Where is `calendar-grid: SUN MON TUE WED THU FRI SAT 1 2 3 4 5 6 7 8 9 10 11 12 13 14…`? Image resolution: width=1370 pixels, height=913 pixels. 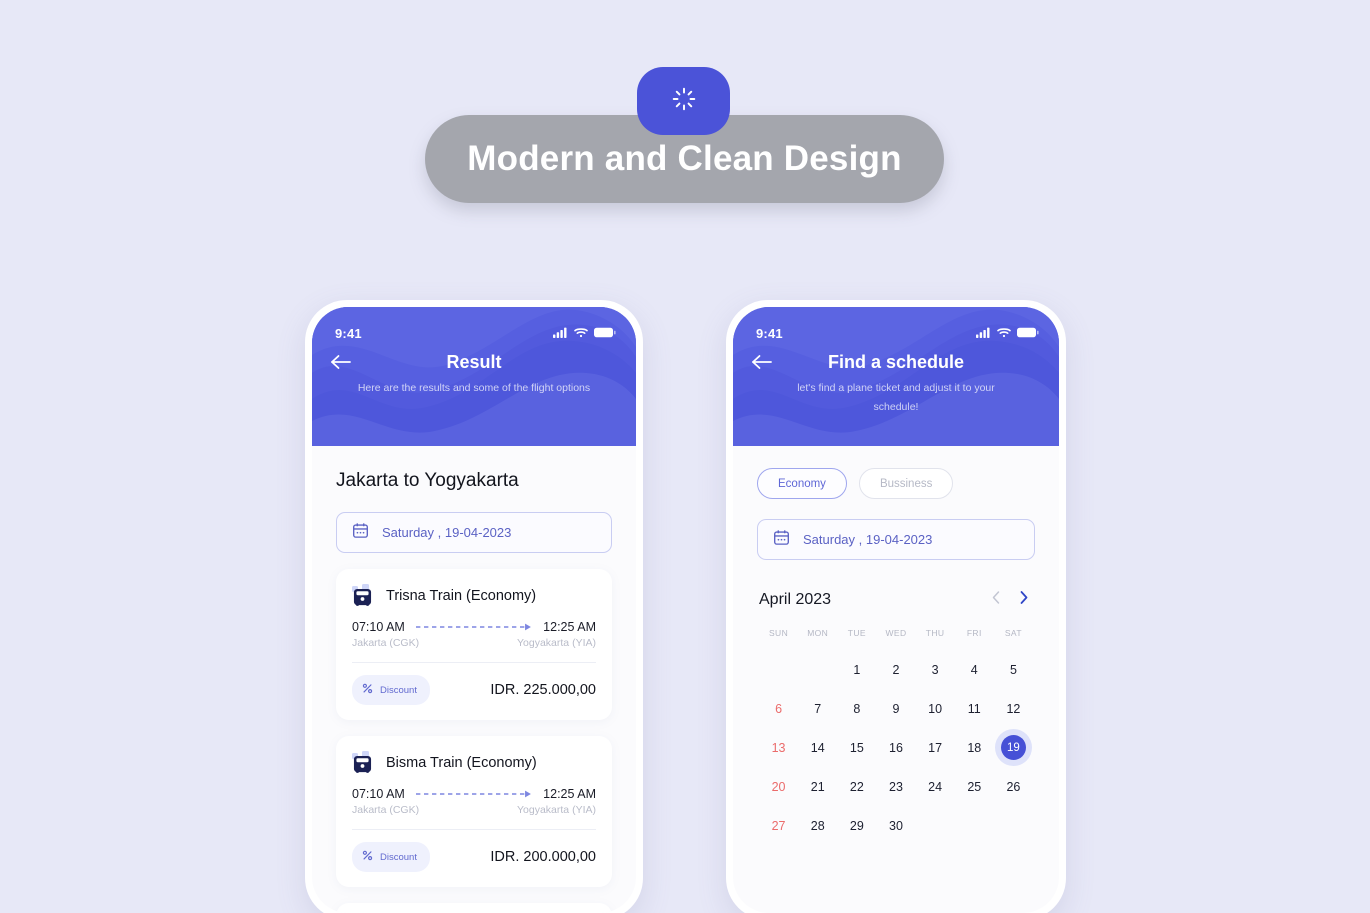
calendar-grid: SUN MON TUE WED THU FRI SAT 1 2 3 4 5 6 7 8 9 10 11 12 13 14… is located at coordinates (896, 736).